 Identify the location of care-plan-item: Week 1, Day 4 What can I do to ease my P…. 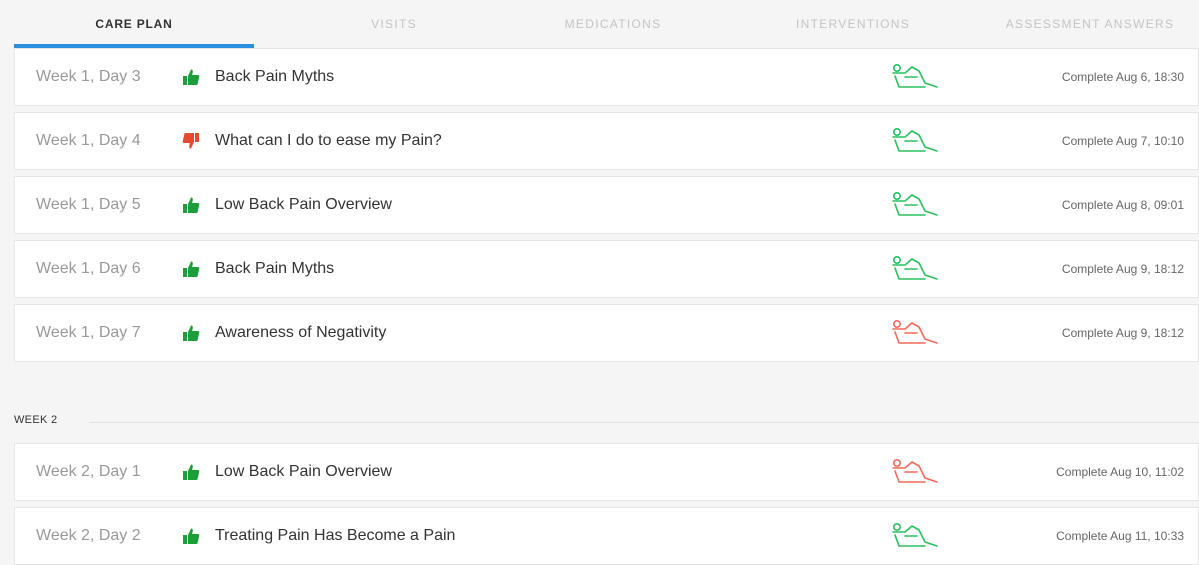
(606, 141).